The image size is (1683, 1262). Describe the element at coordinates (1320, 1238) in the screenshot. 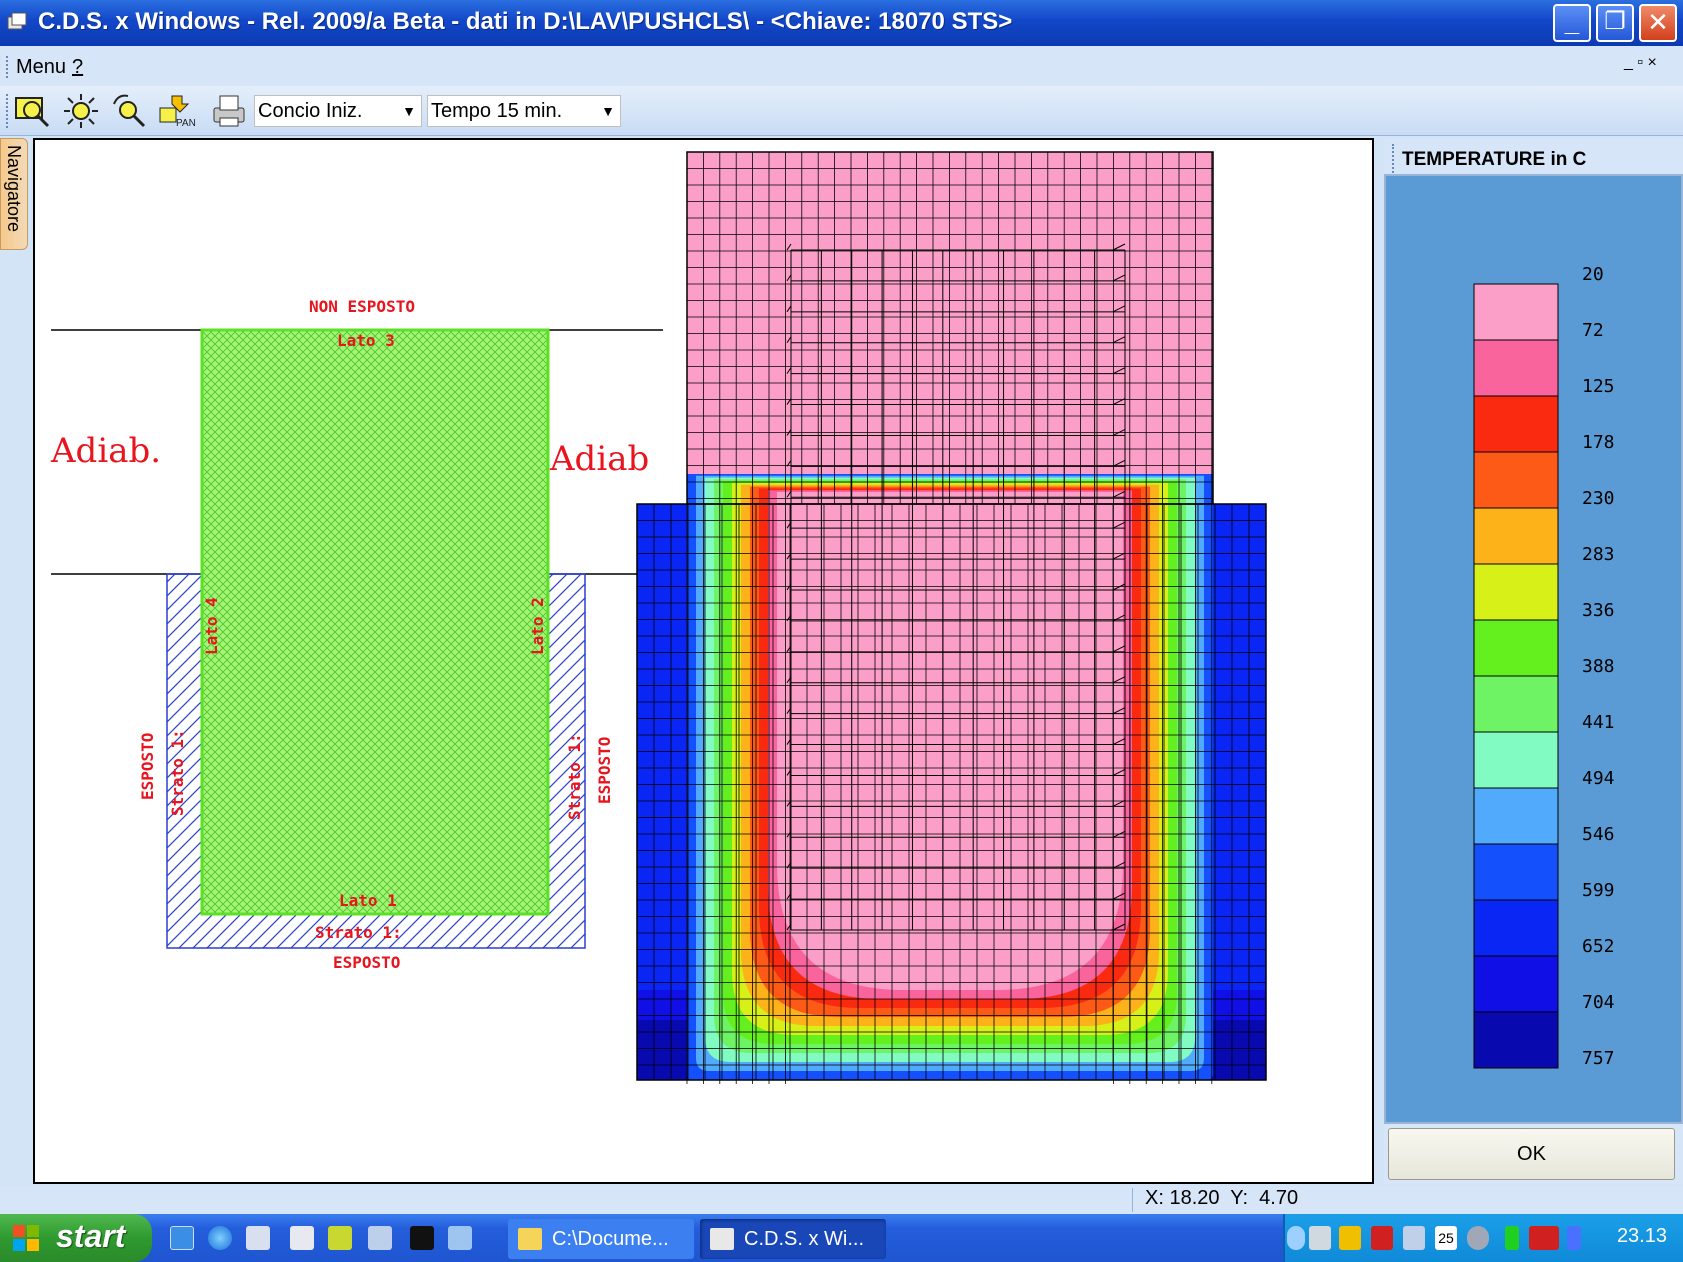

I see `tray-computer-icon` at that location.